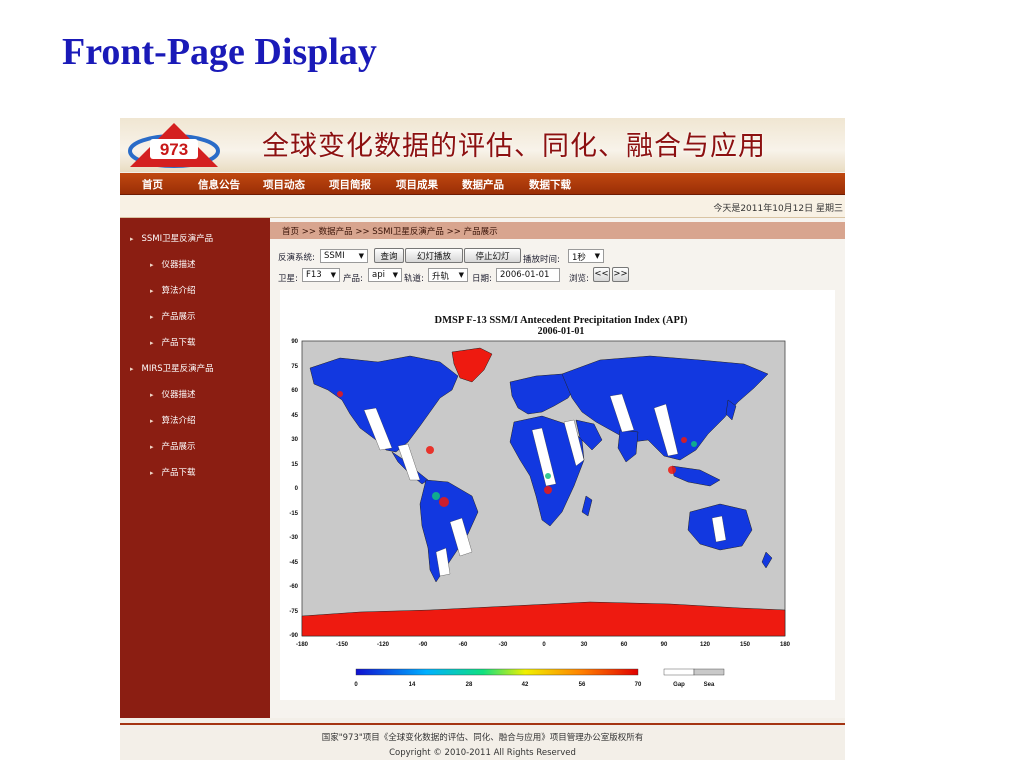  Describe the element at coordinates (293, 587) in the screenshot. I see `lat-tick: -60` at that location.